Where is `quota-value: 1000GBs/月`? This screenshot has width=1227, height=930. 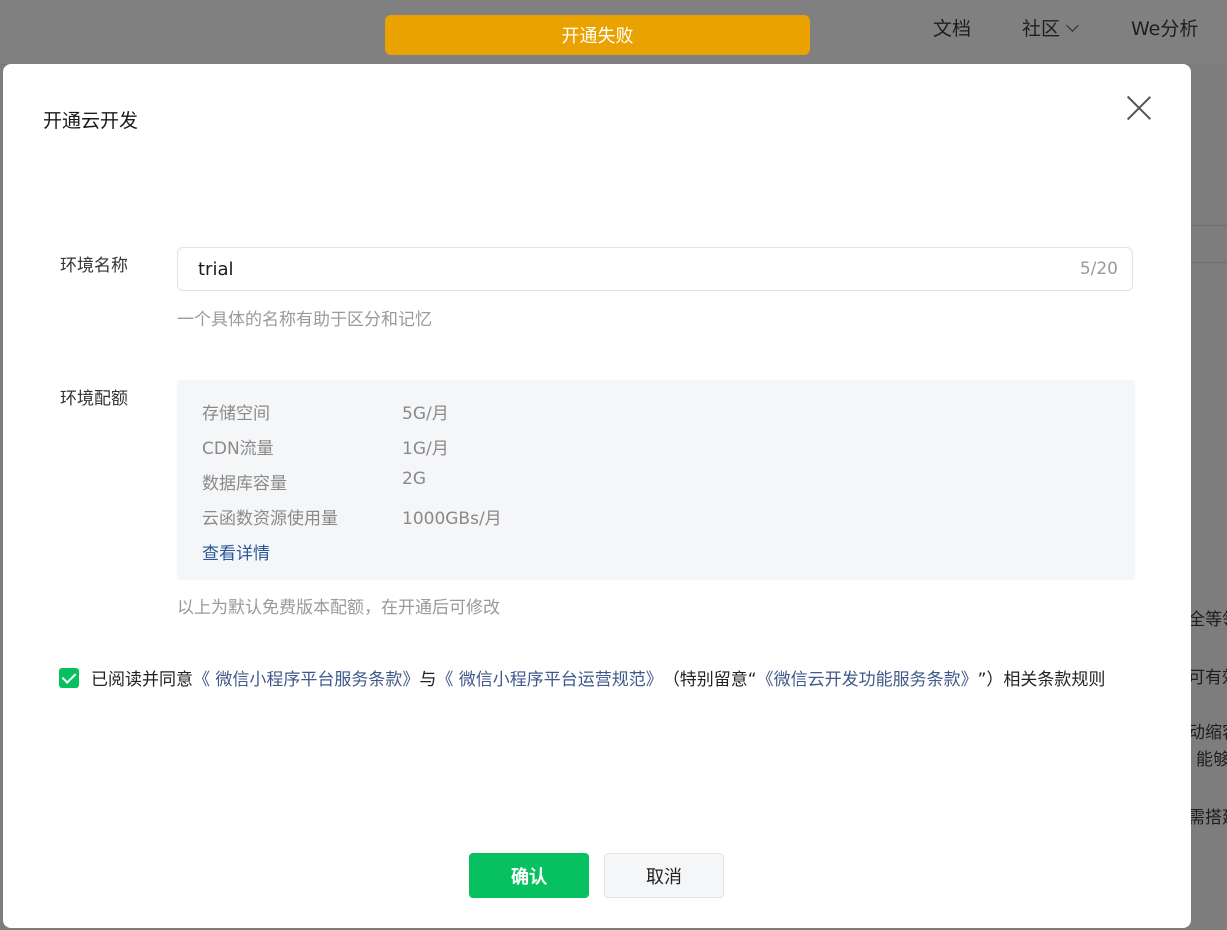 quota-value: 1000GBs/月 is located at coordinates (452, 519).